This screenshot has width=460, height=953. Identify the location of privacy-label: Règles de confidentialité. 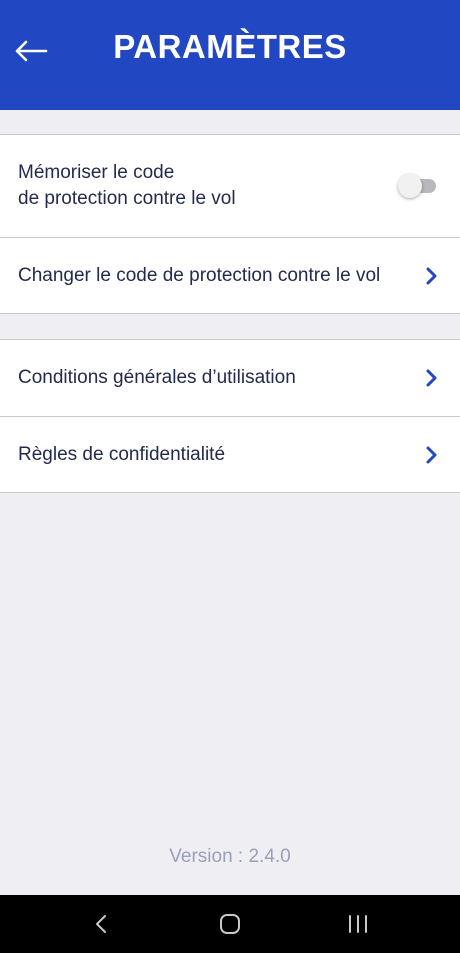
(122, 454).